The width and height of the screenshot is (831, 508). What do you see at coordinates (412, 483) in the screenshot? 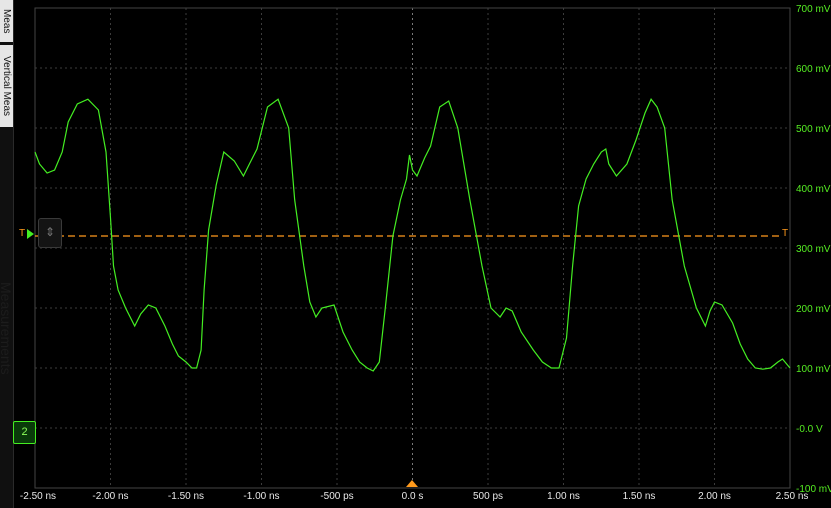
I see `horizontal-trigger-position-icon` at bounding box center [412, 483].